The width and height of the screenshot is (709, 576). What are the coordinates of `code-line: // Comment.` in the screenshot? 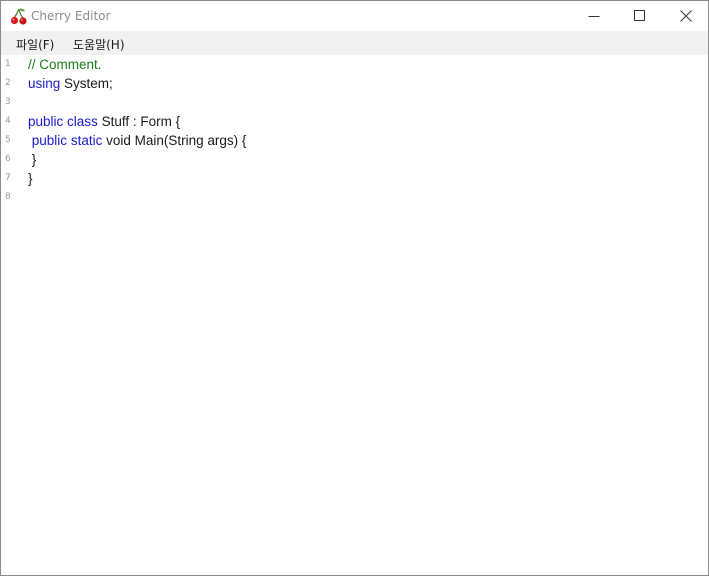 It's located at (65, 64).